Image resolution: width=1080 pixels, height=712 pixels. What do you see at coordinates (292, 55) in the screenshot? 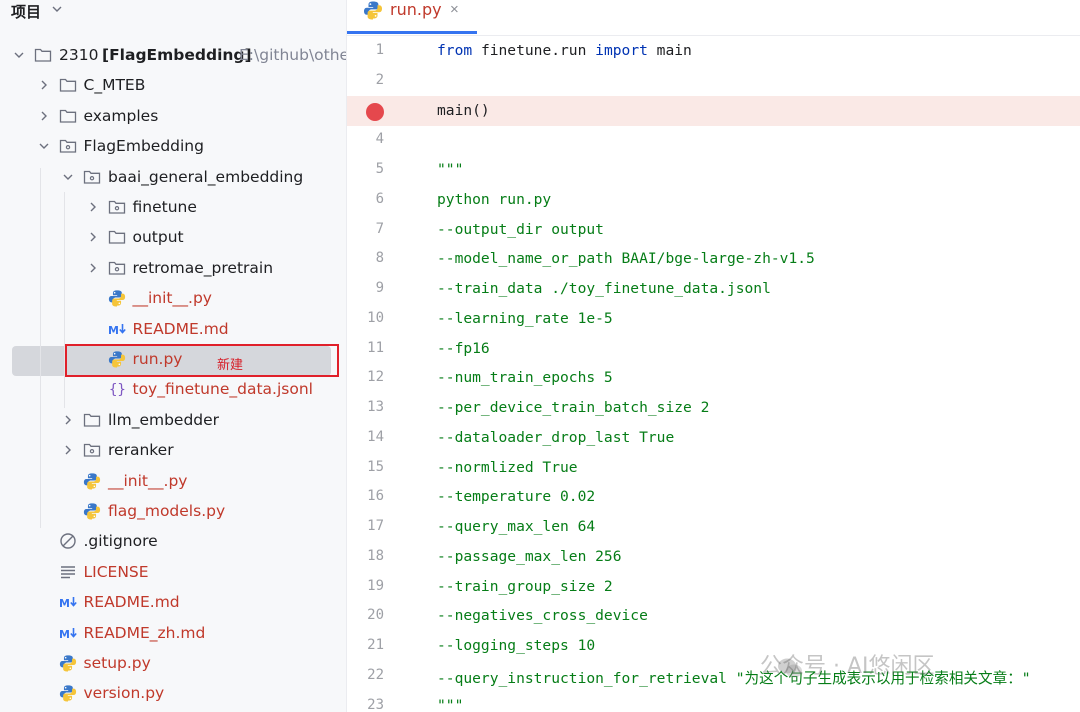
I see `project-path-label: E:\github\othe` at bounding box center [292, 55].